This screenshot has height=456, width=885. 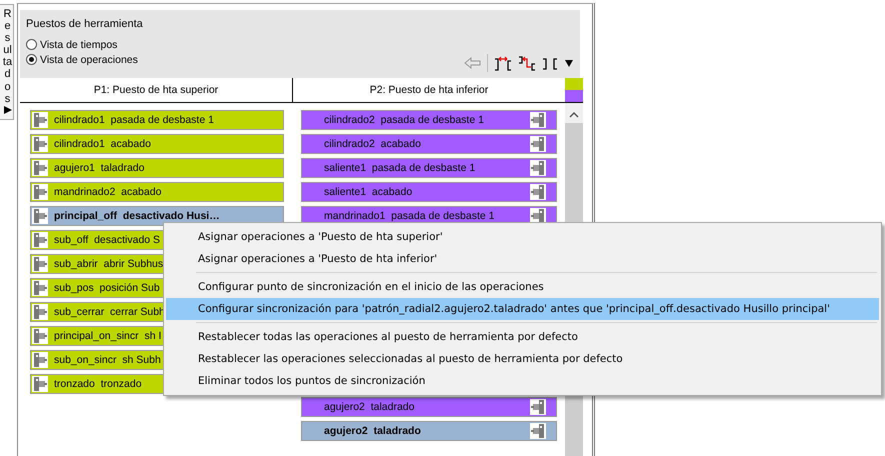 What do you see at coordinates (156, 90) in the screenshot?
I see `column-header: P1: Puesto de hta superior` at bounding box center [156, 90].